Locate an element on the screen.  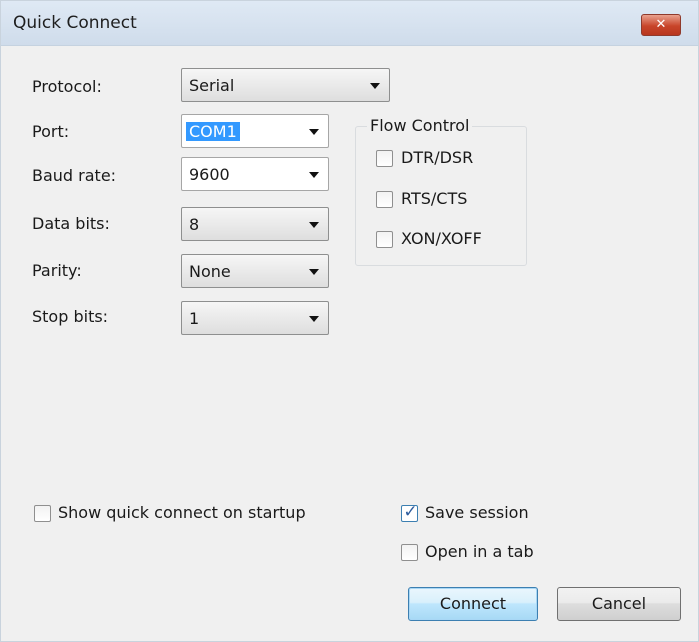
connect-button: Connect is located at coordinates (473, 604).